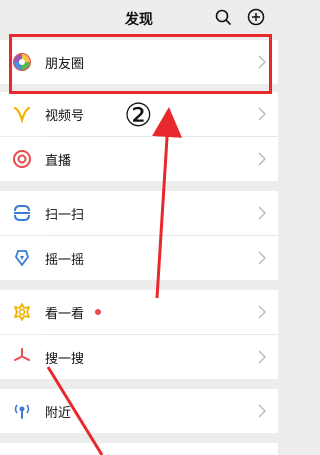 This screenshot has height=455, width=320. I want to click on menu-item-label: 附近, so click(58, 413).